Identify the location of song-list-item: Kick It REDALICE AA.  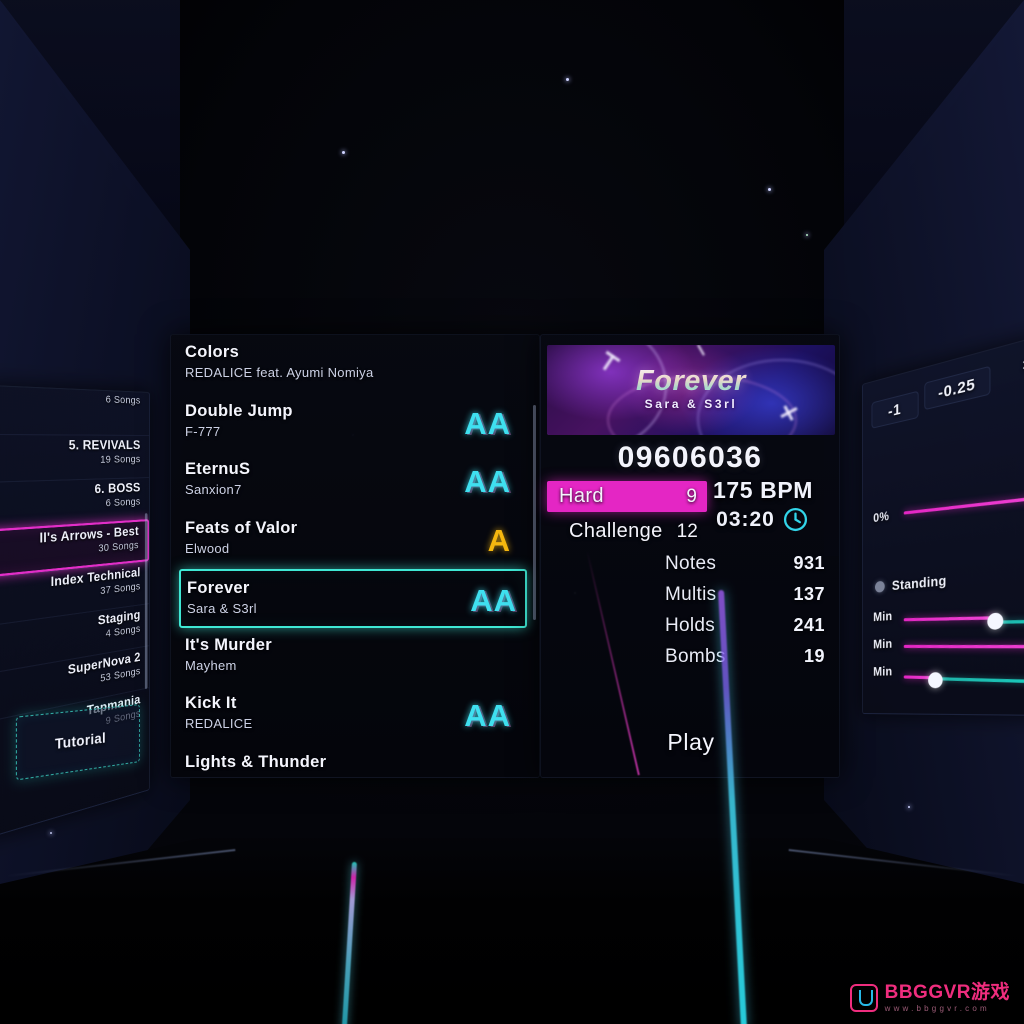
(355, 715).